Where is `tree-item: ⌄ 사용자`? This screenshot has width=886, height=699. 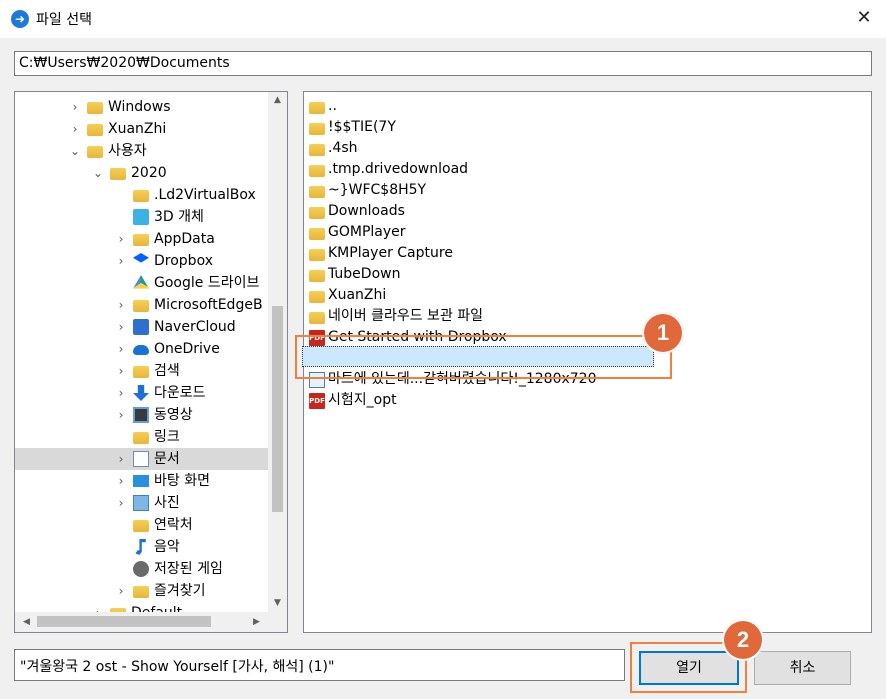
tree-item: ⌄ 사용자 is located at coordinates (141, 151).